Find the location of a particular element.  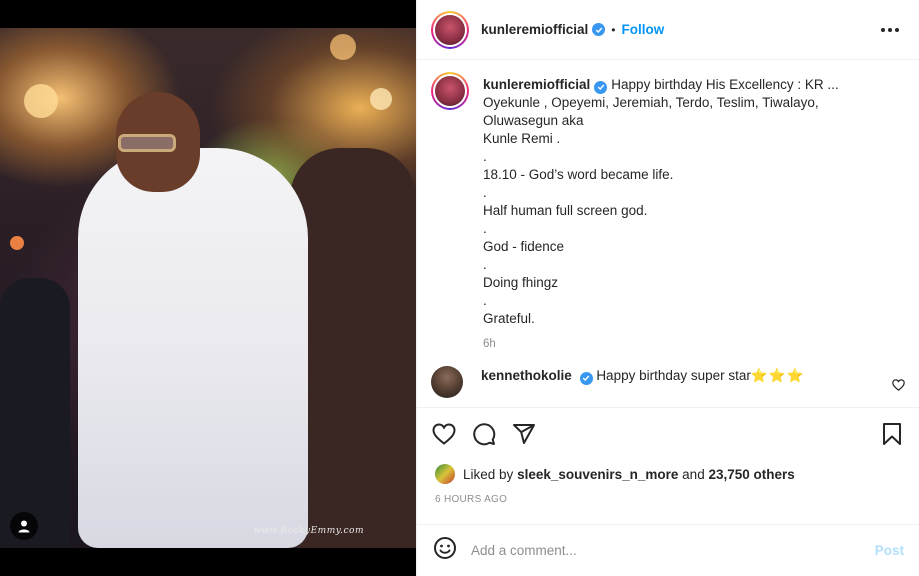

likes-prefix: Liked by is located at coordinates (488, 474).